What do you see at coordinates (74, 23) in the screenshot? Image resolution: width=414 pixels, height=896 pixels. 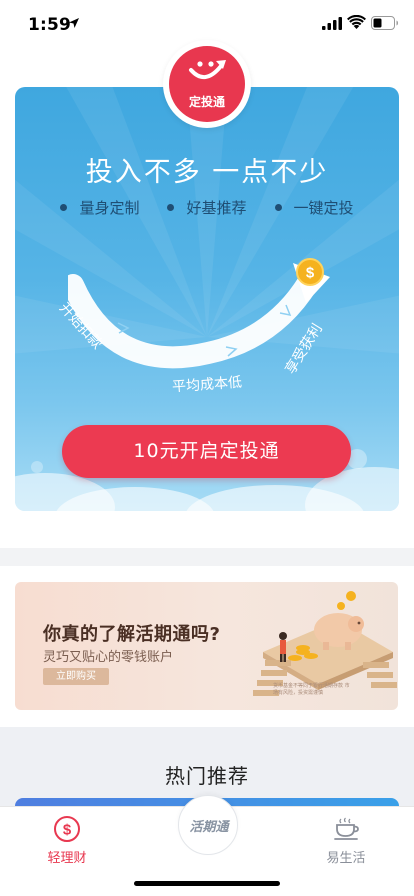 I see `location-arrow-icon` at bounding box center [74, 23].